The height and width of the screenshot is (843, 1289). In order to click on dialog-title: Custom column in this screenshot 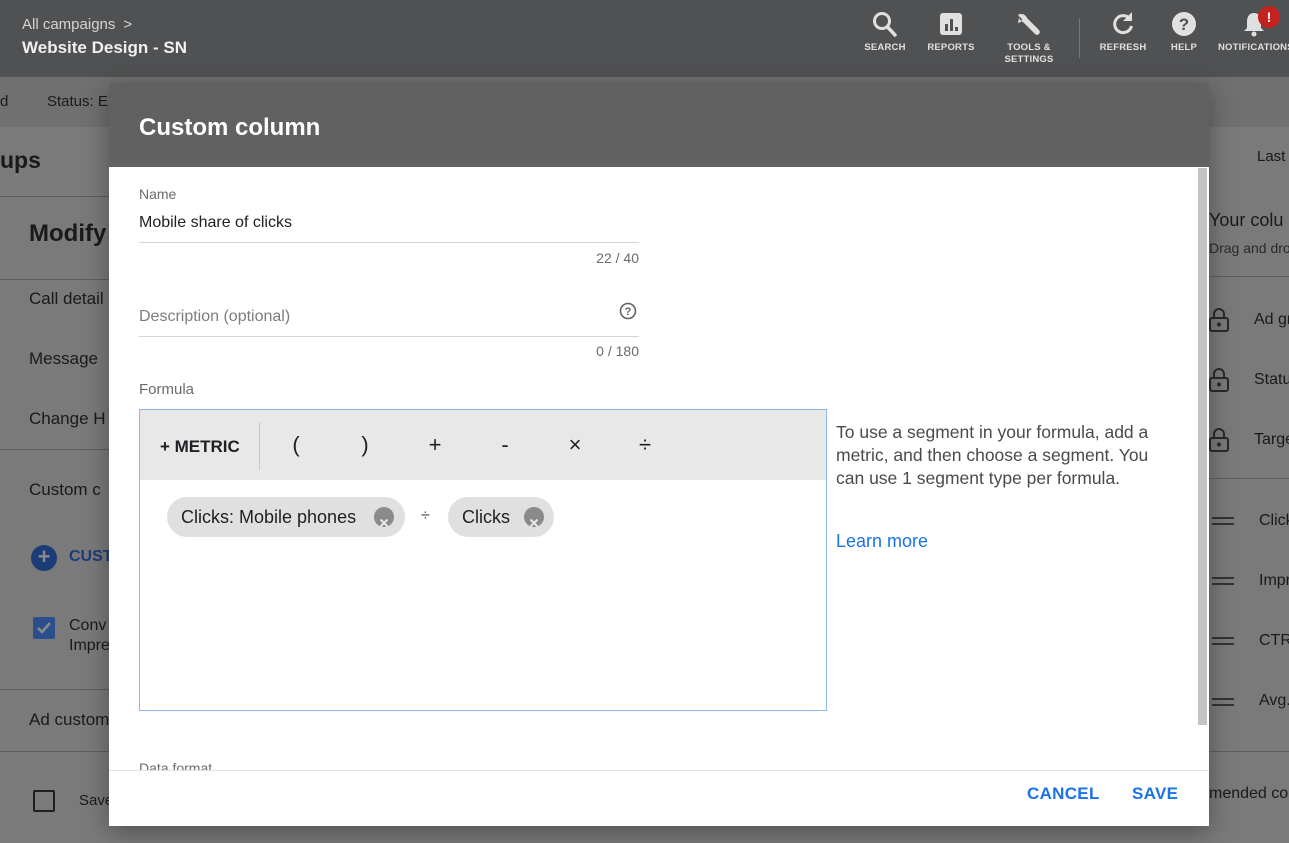, I will do `click(230, 127)`.